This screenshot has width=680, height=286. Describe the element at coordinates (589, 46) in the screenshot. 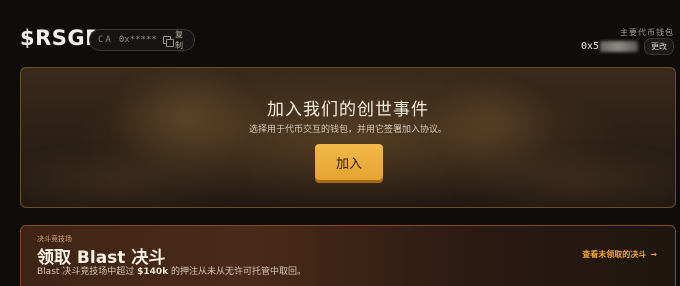

I see `wallet-address-prefix: 0x5` at that location.